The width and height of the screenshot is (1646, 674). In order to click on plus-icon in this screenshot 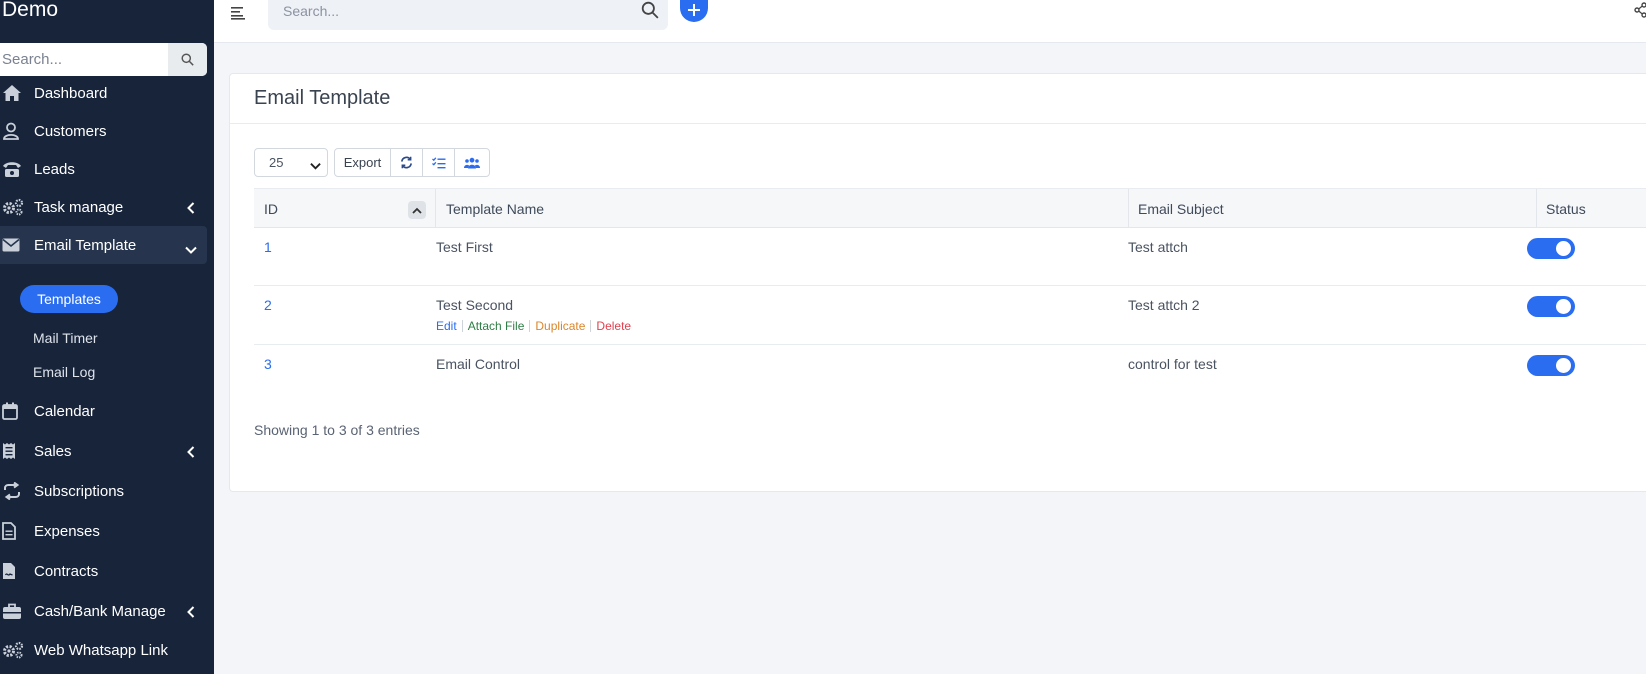, I will do `click(694, 10)`.